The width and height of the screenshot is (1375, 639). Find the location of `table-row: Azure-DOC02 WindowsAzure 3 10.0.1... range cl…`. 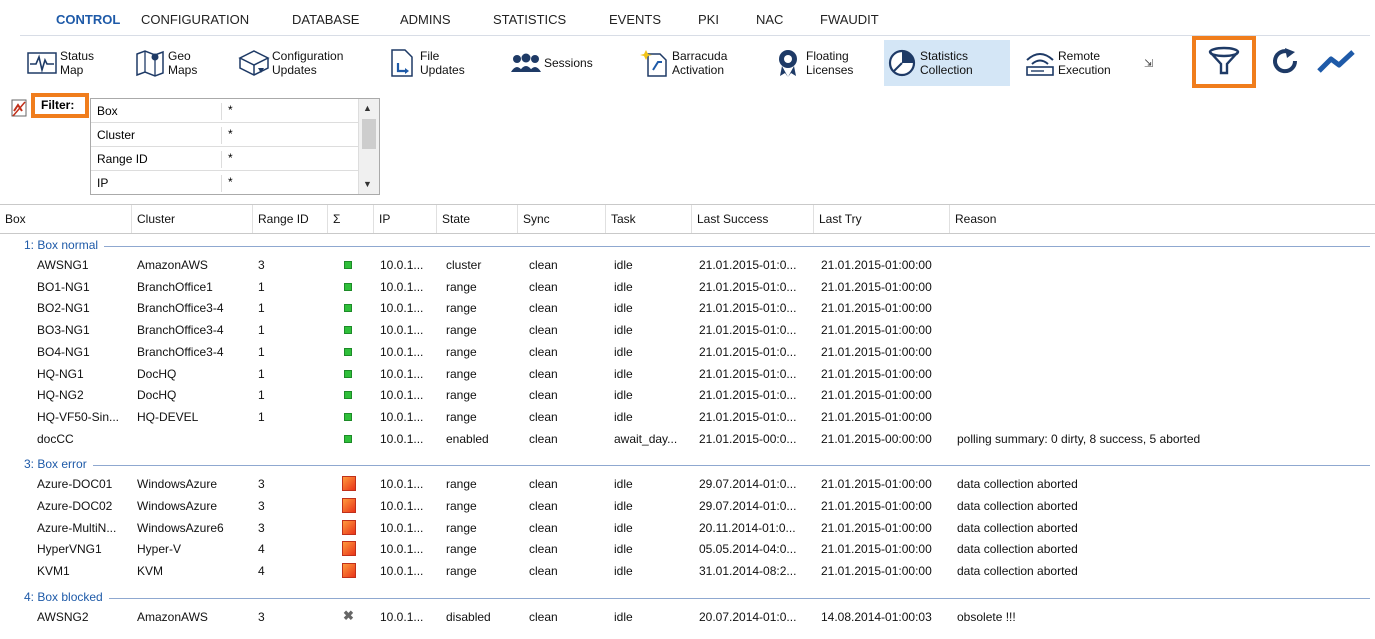

table-row: Azure-DOC02 WindowsAzure 3 10.0.1... range cl… is located at coordinates (687, 505).